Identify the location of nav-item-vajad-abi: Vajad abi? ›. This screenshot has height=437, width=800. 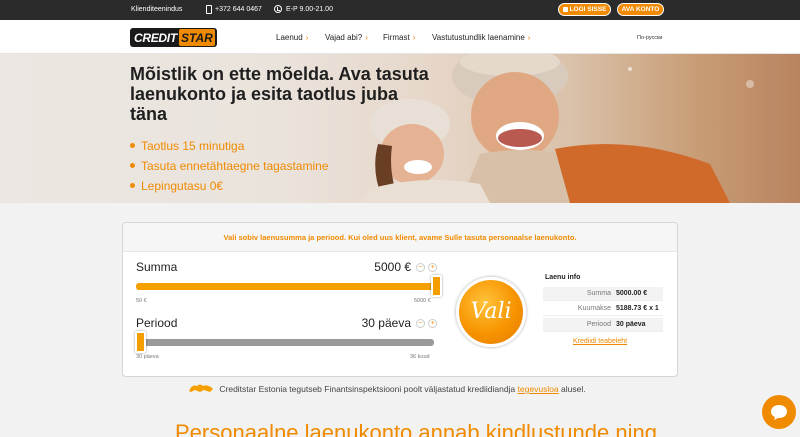
(346, 37).